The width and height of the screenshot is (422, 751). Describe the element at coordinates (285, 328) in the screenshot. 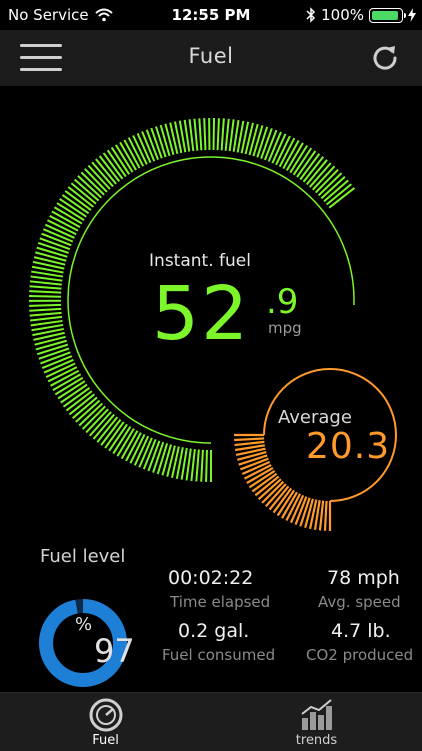

I see `instant-fuel-unit: mpg` at that location.